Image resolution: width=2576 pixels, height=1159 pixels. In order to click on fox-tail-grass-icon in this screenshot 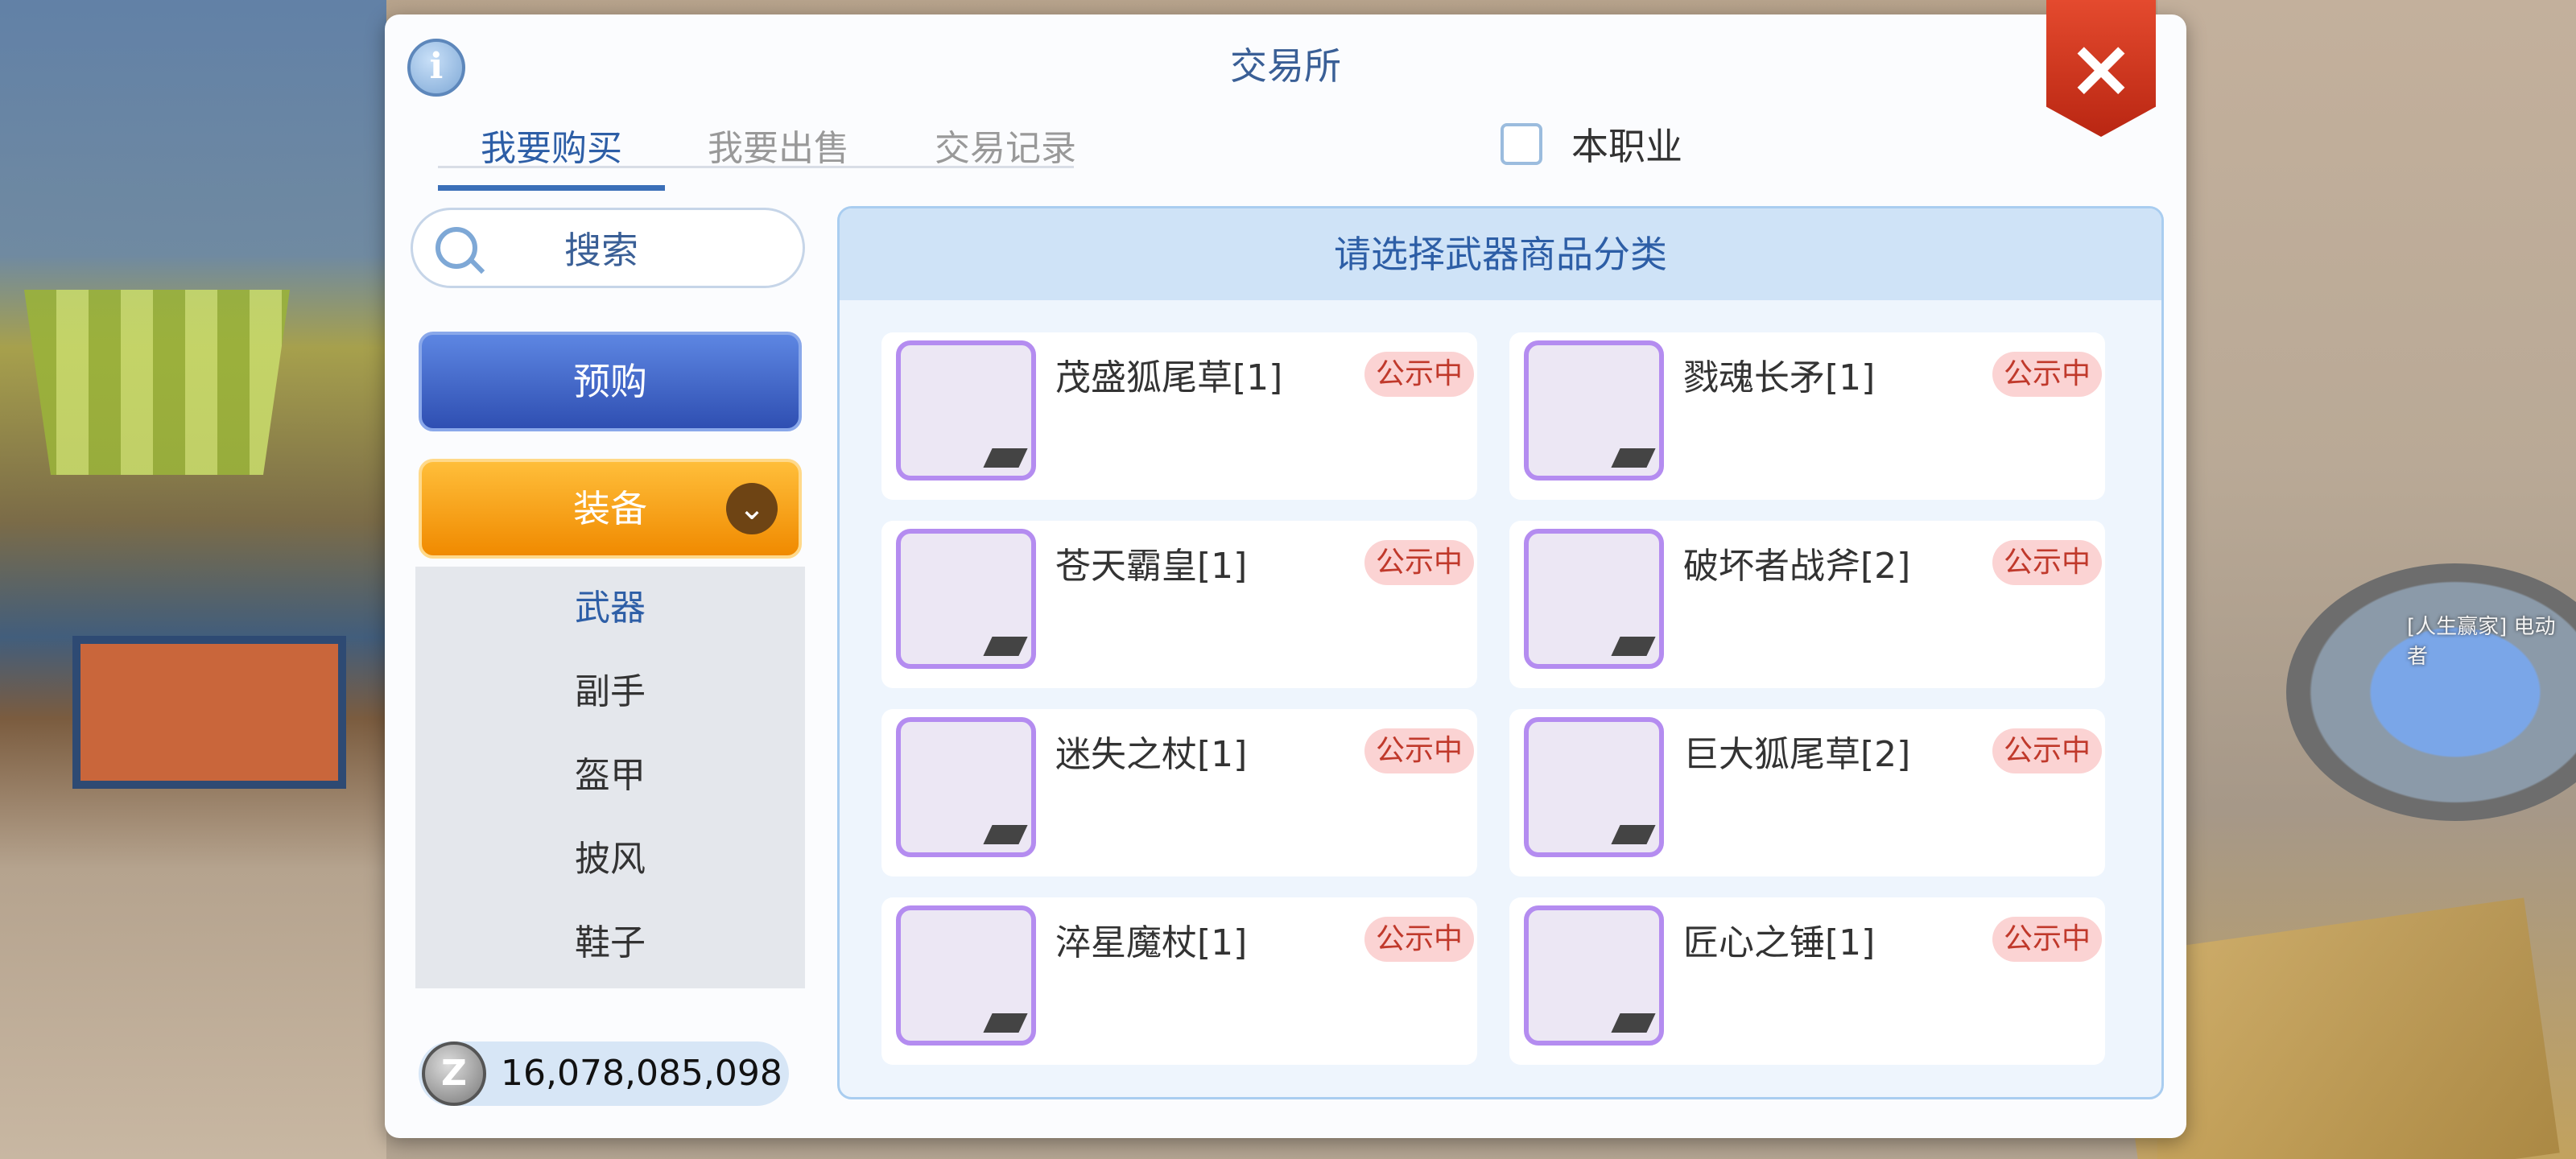, I will do `click(966, 410)`.